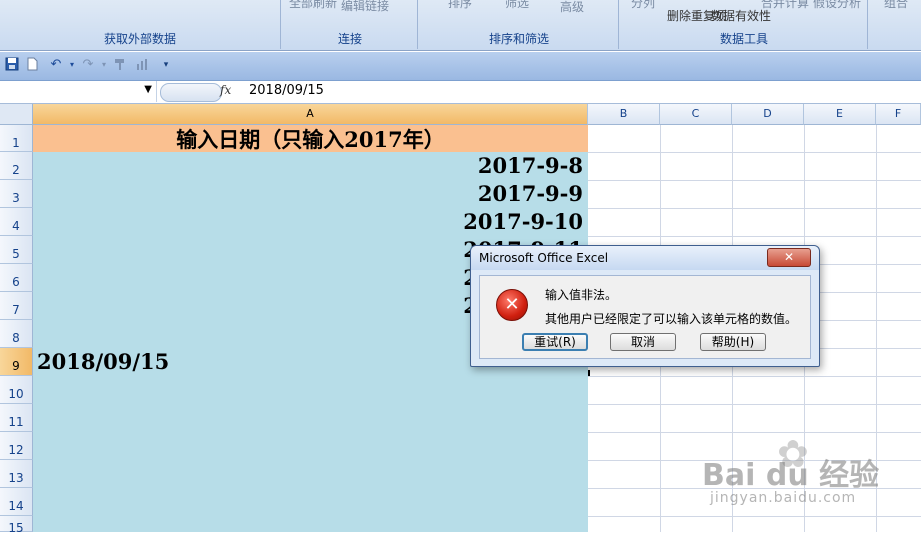 Image resolution: width=921 pixels, height=540 pixels. What do you see at coordinates (16, 390) in the screenshot?
I see `row-header-10: 10` at bounding box center [16, 390].